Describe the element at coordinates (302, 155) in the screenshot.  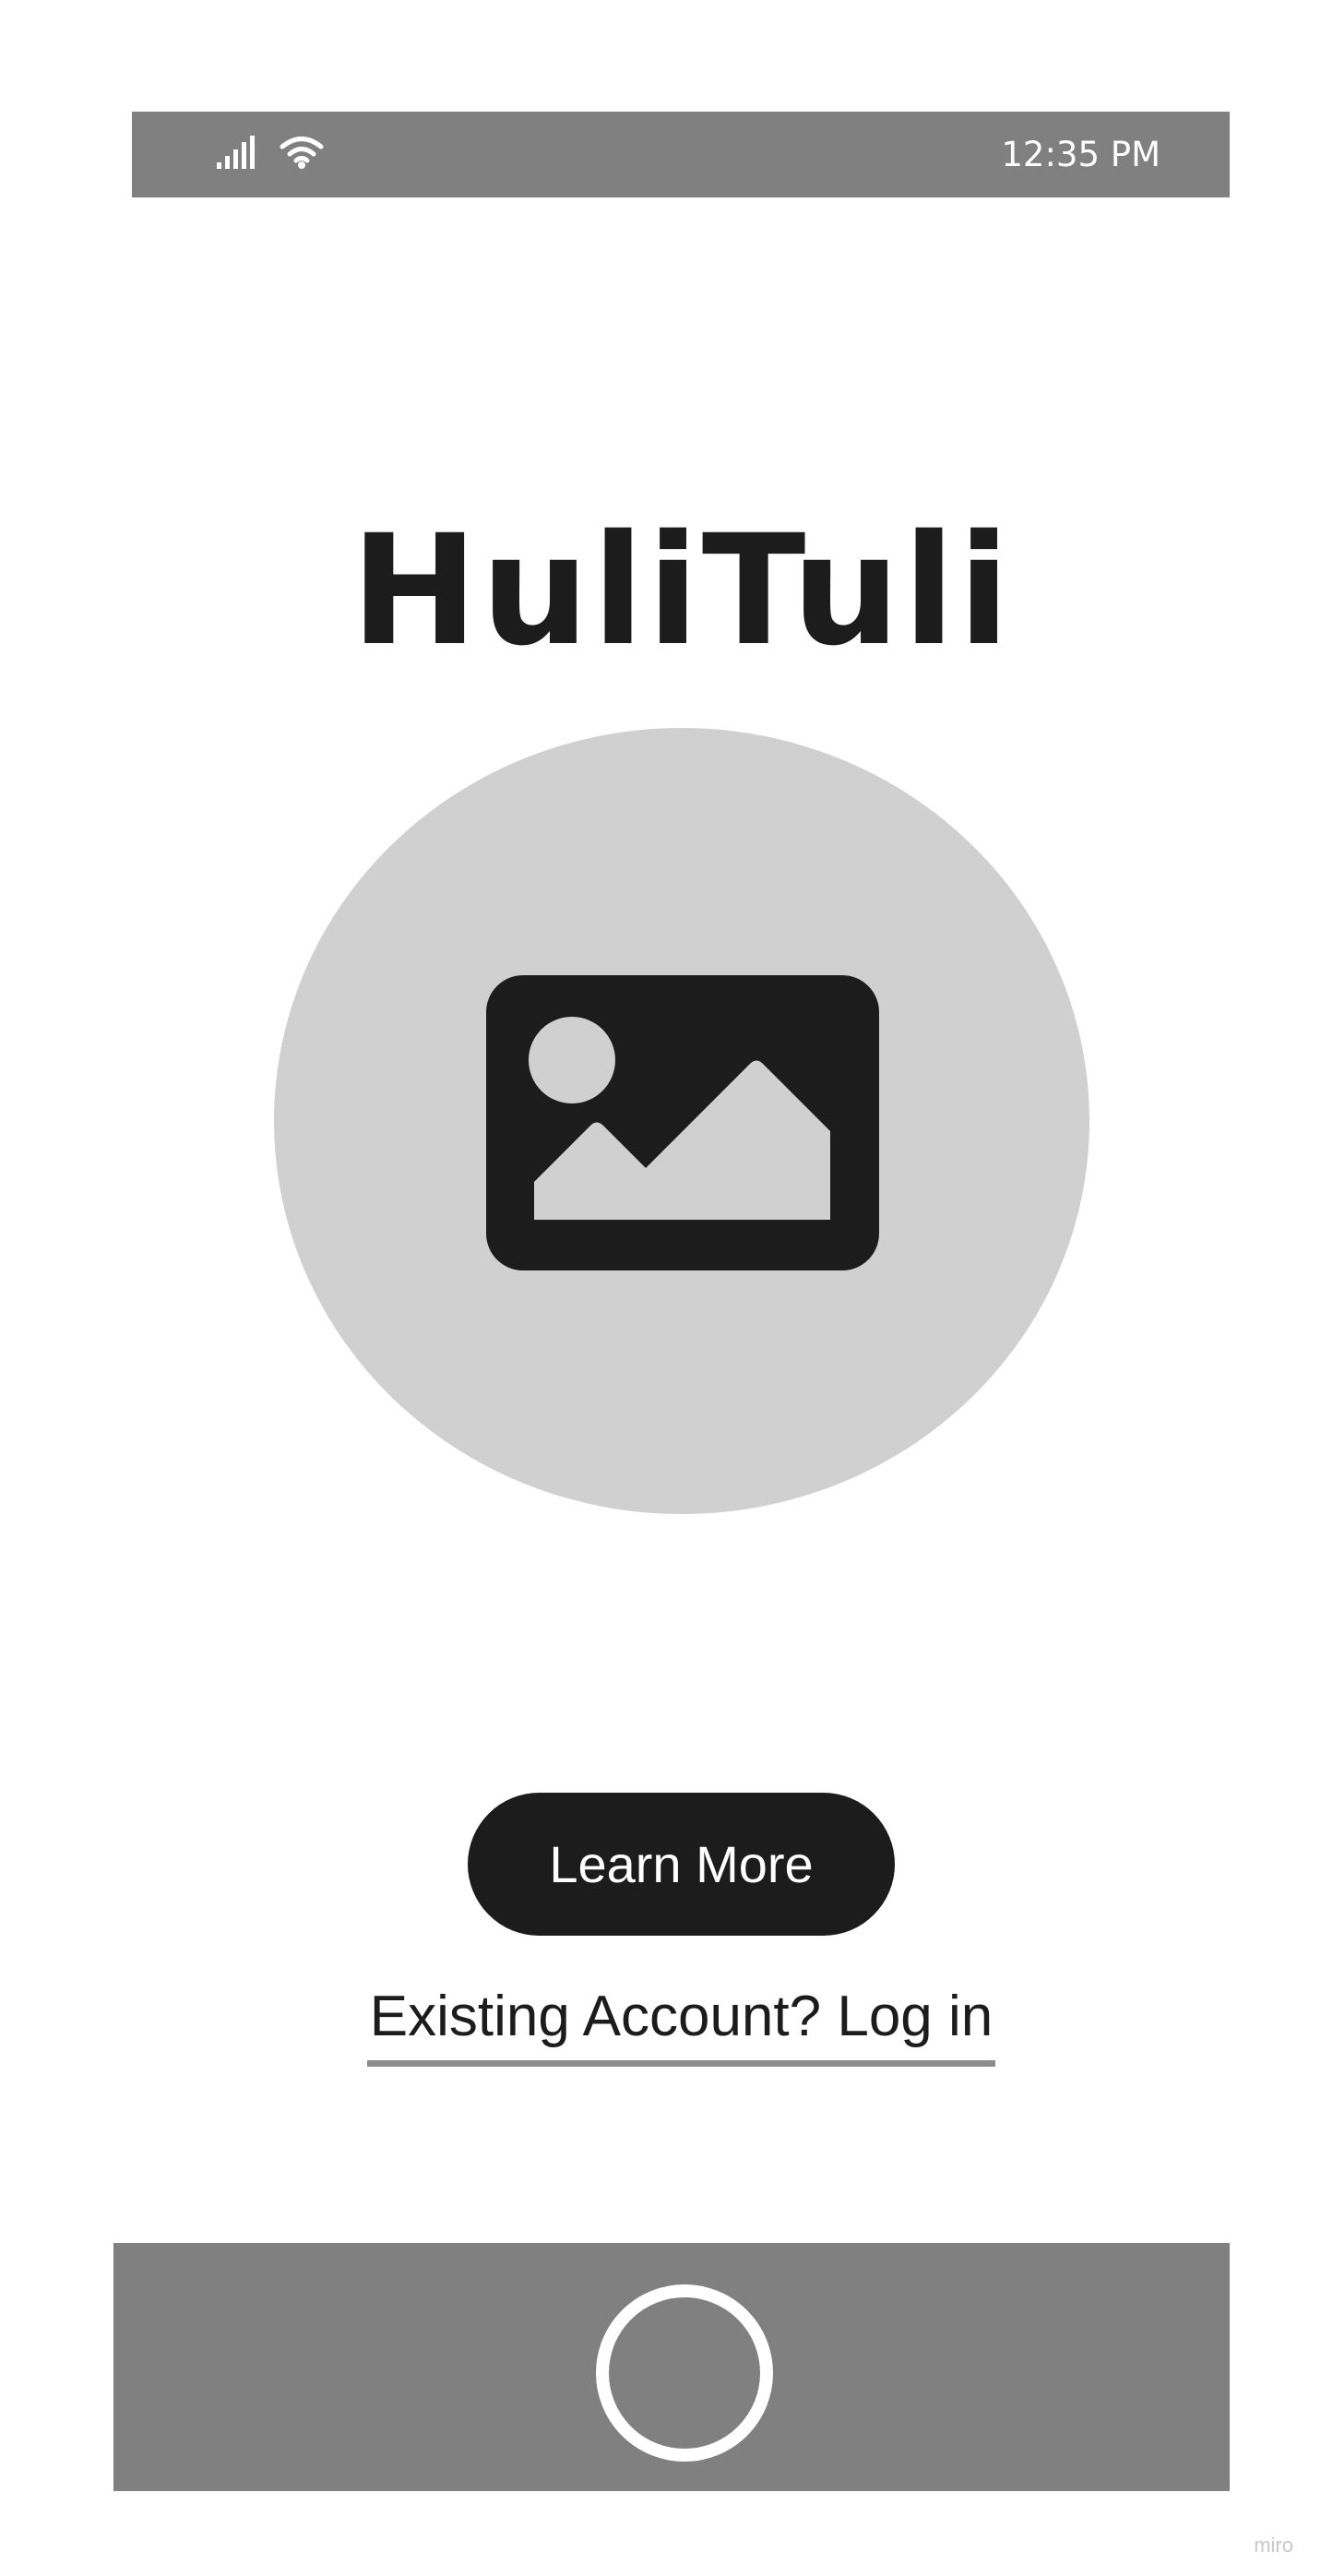
I see `wifi-icon` at that location.